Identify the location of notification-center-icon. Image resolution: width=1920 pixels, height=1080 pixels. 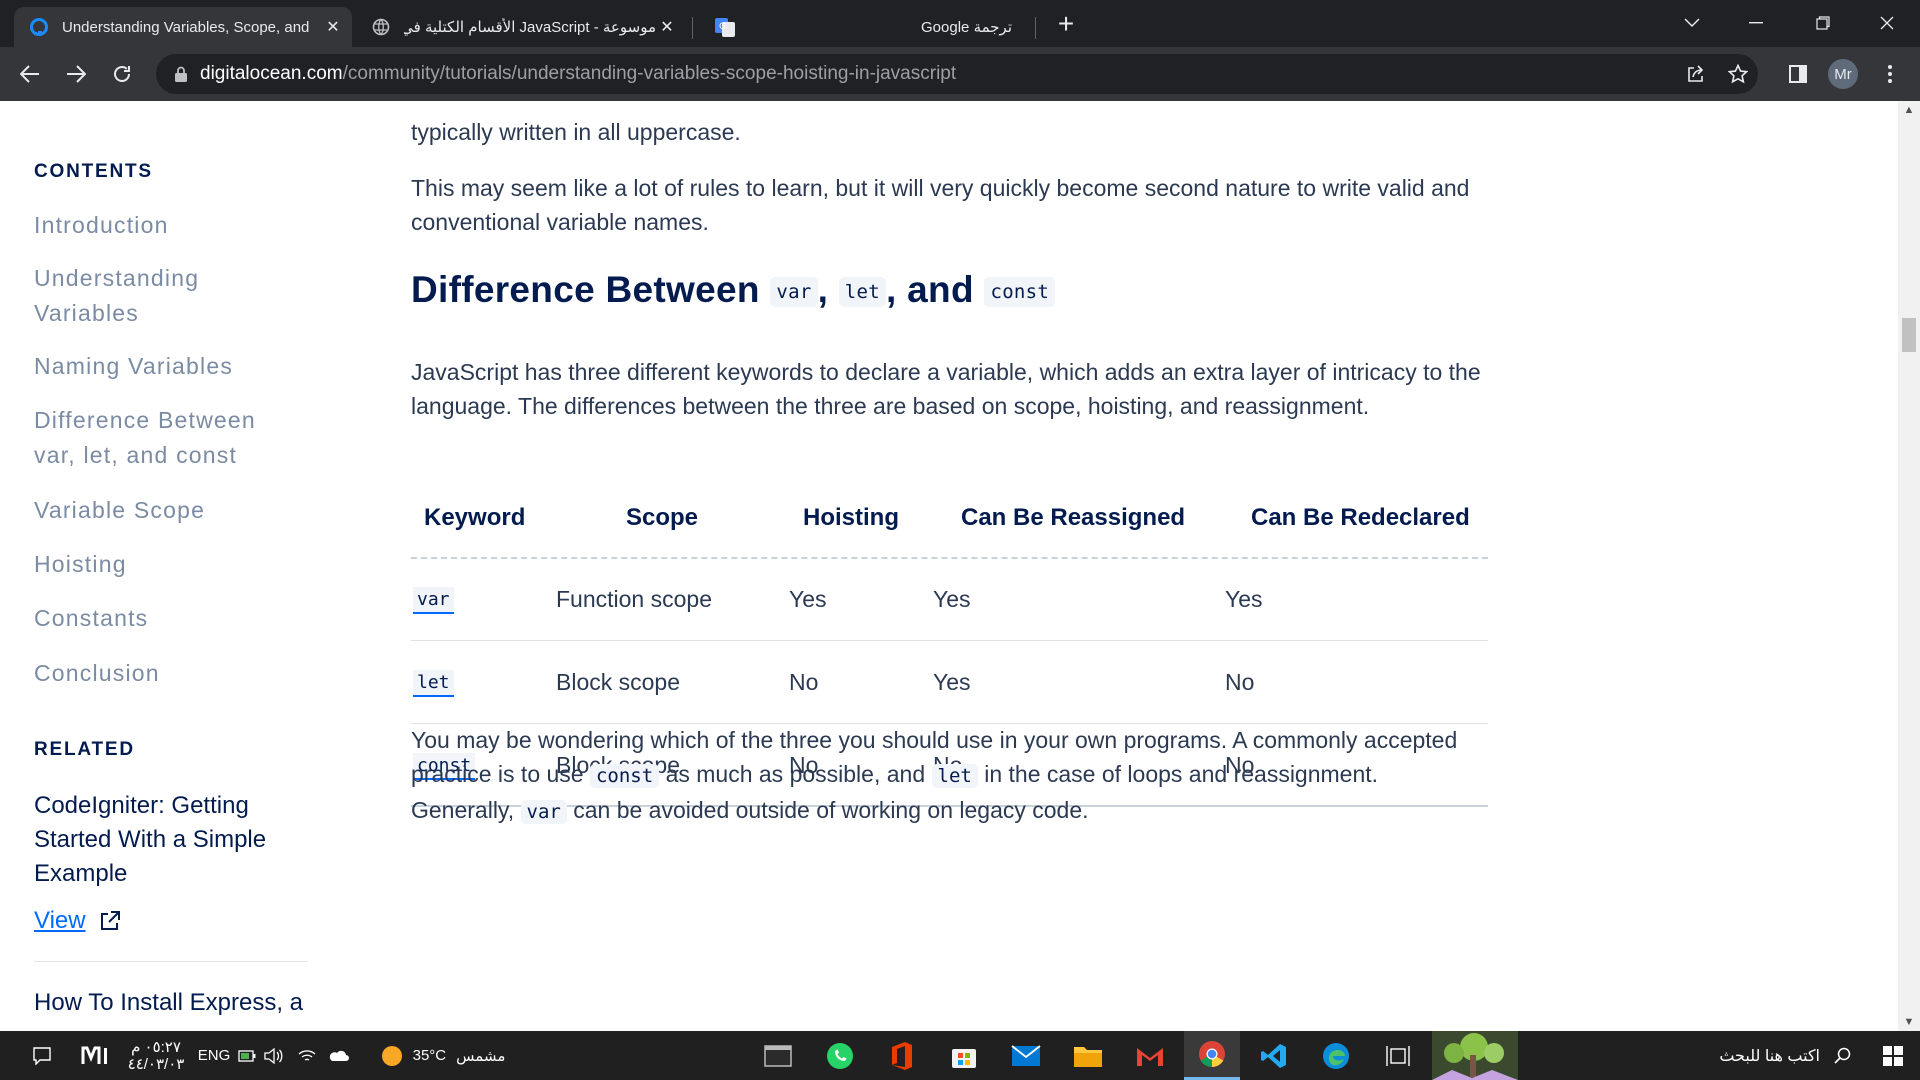
(42, 1055).